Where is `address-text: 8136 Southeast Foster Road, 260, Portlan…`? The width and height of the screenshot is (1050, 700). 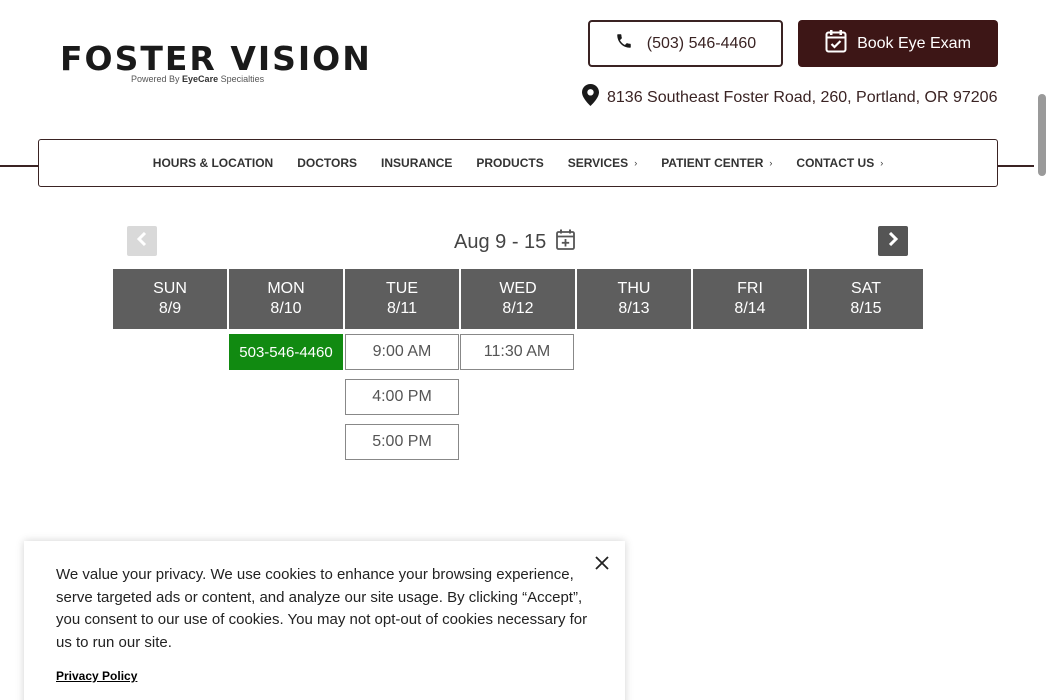 address-text: 8136 Southeast Foster Road, 260, Portlan… is located at coordinates (802, 97).